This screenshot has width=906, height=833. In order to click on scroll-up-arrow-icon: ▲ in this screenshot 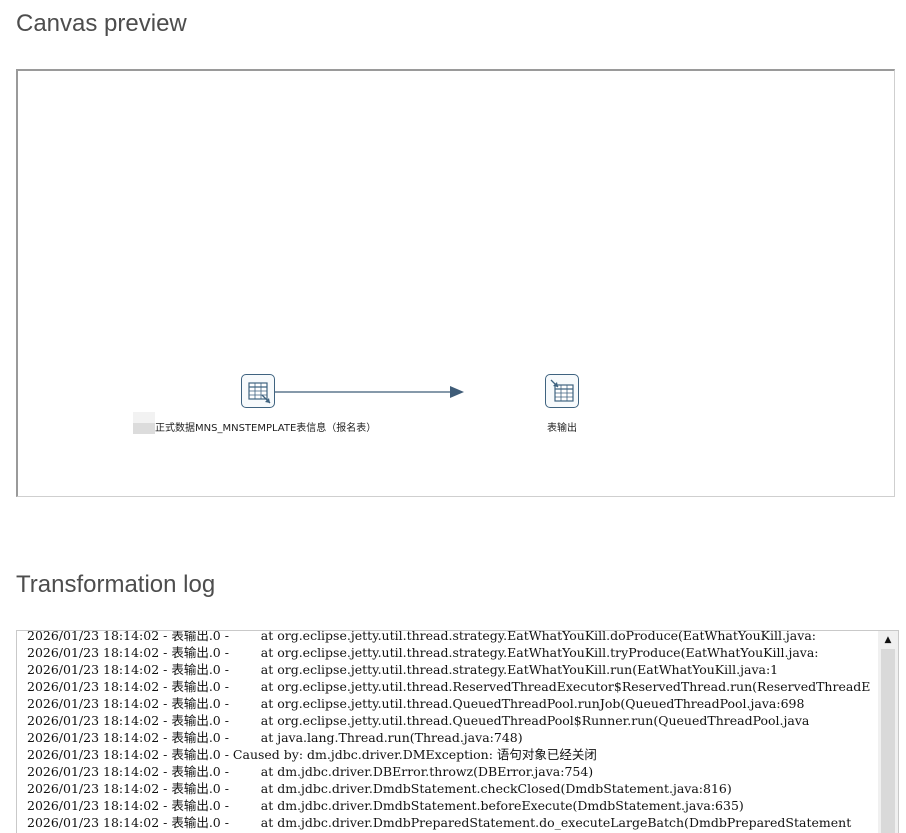, I will do `click(888, 640)`.